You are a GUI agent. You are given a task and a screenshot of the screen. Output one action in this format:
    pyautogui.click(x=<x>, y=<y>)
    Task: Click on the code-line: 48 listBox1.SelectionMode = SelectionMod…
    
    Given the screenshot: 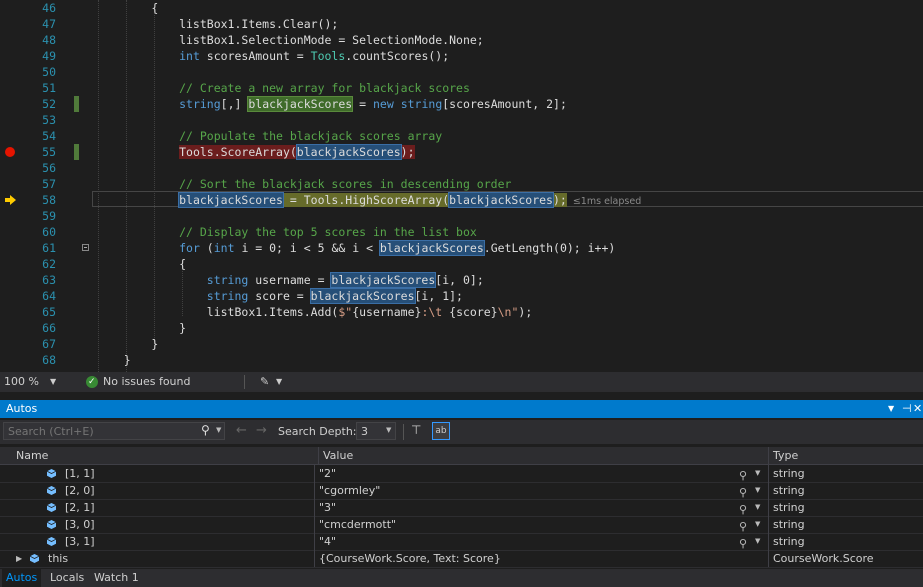 What is the action you would take?
    pyautogui.click(x=461, y=40)
    